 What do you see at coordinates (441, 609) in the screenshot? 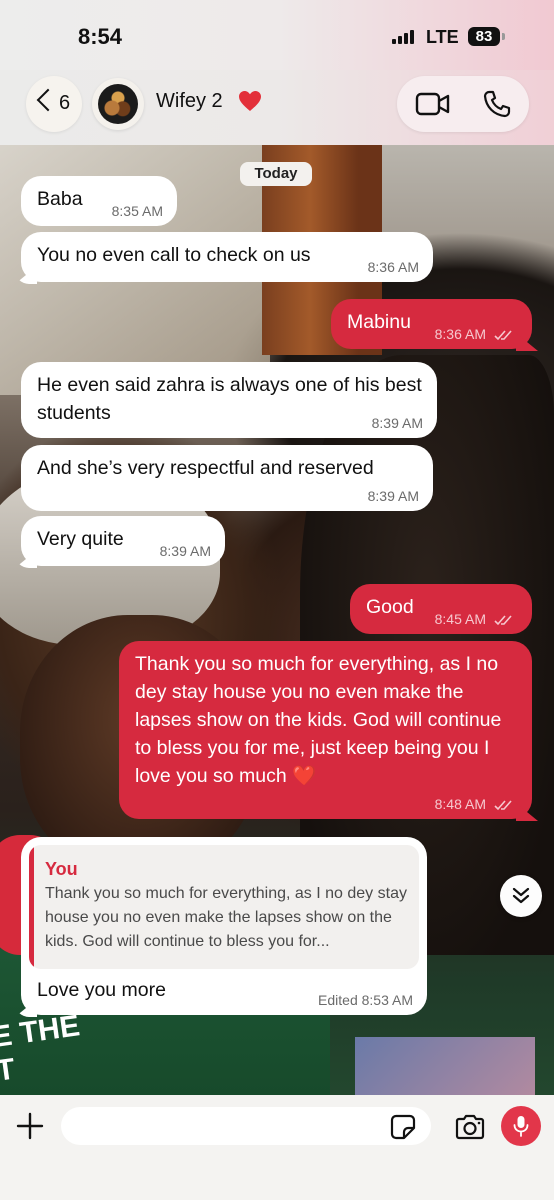
I see `message-outgoing: Good 8:45 AM` at bounding box center [441, 609].